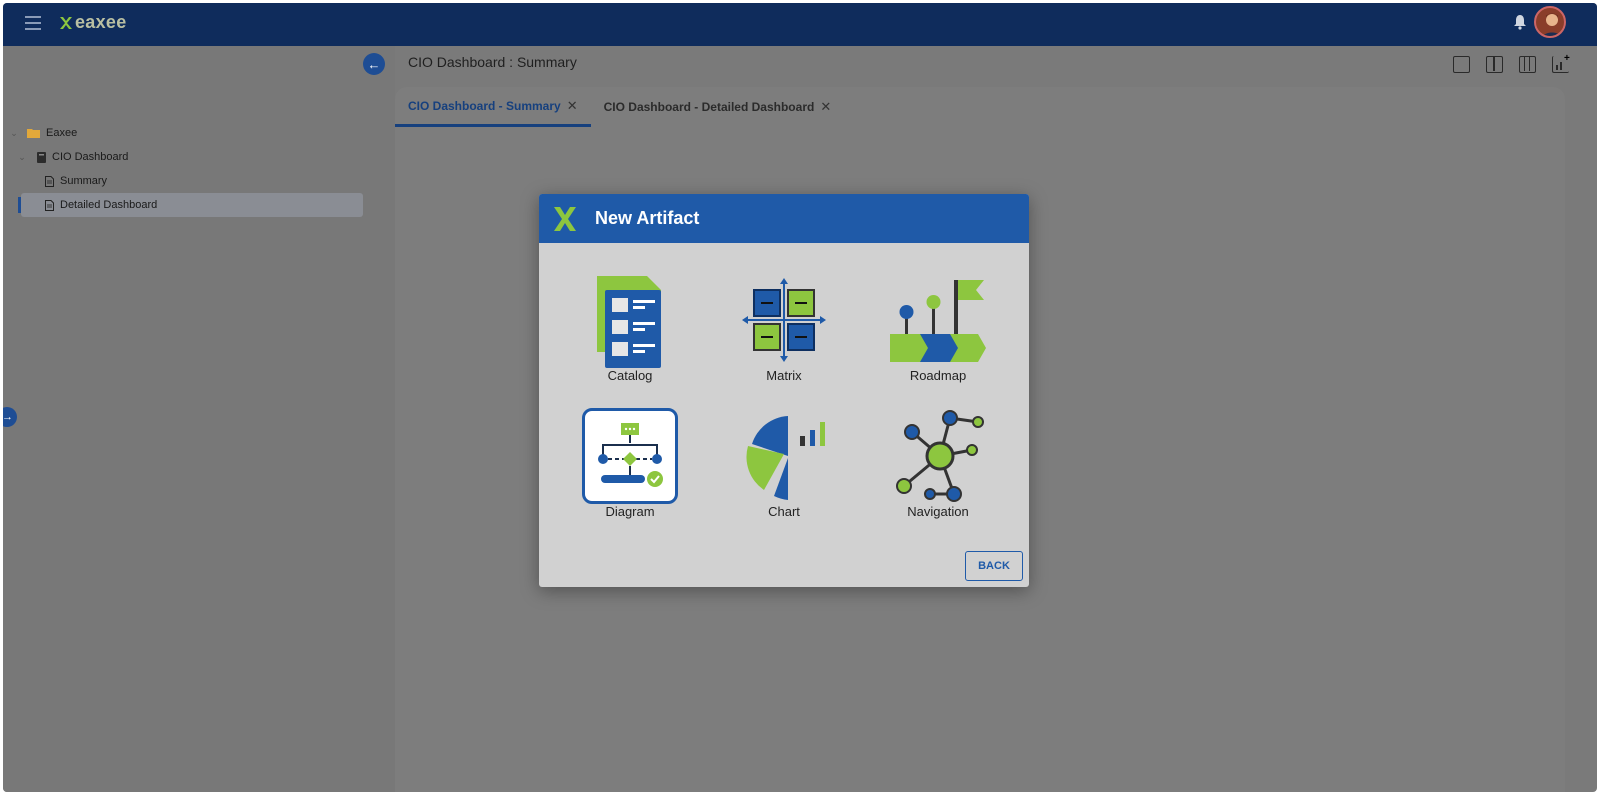  I want to click on two-column-layout-icon, so click(1494, 64).